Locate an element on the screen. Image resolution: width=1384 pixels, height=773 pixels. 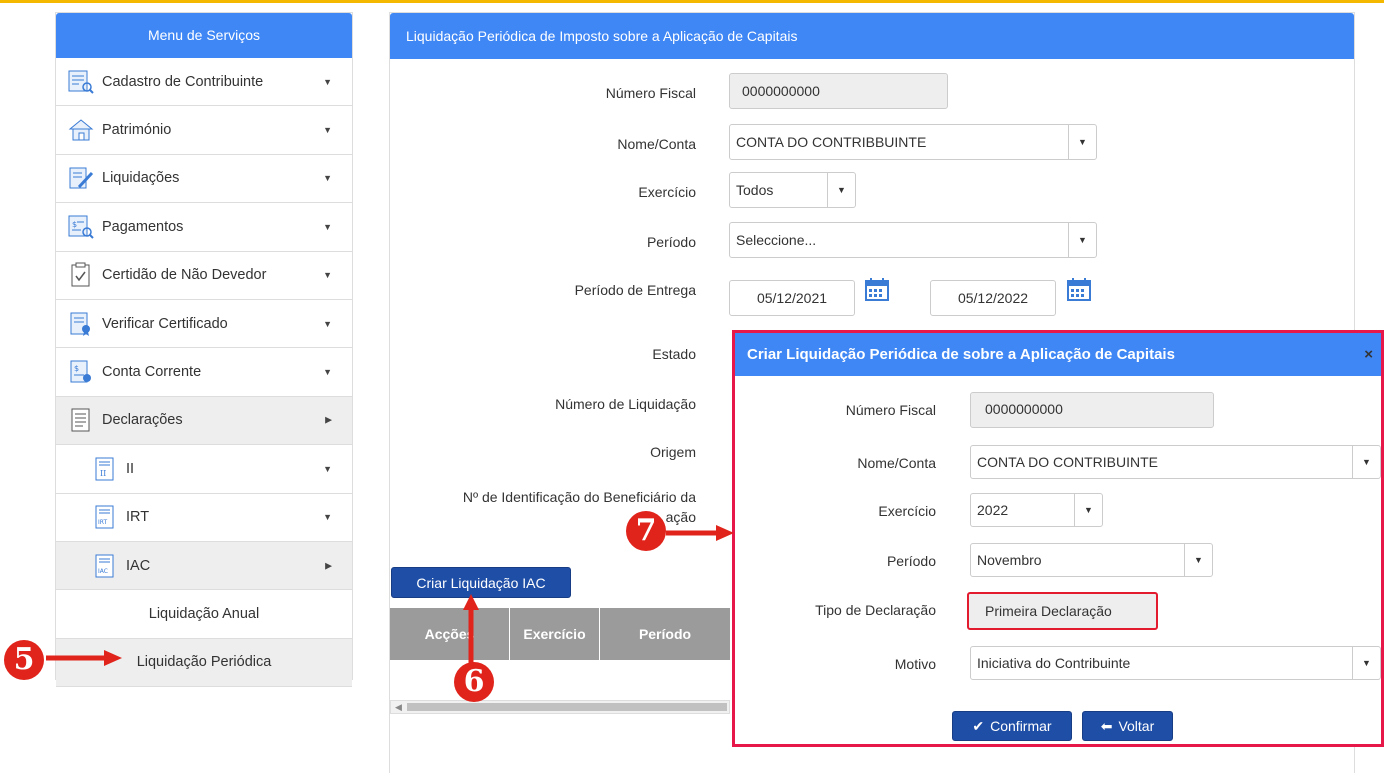
estado-label: Estado is located at coordinates (674, 354).